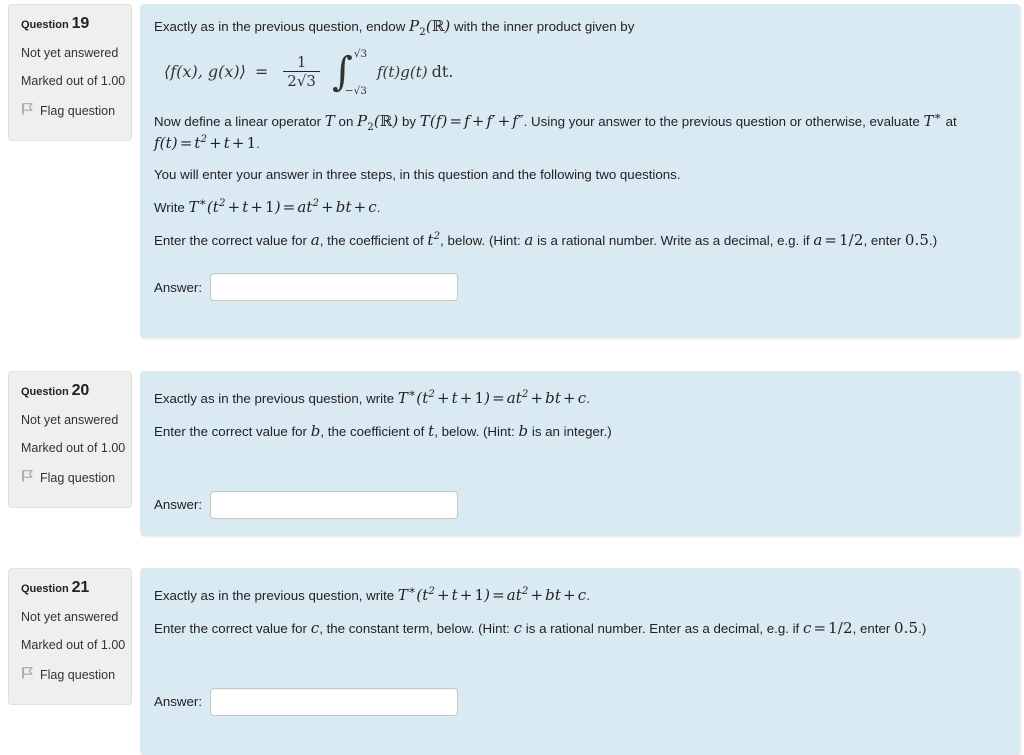 Image resolution: width=1024 pixels, height=755 pixels. Describe the element at coordinates (838, 240) in the screenshot. I see `enter-math-ahalf: a = 1/2` at that location.